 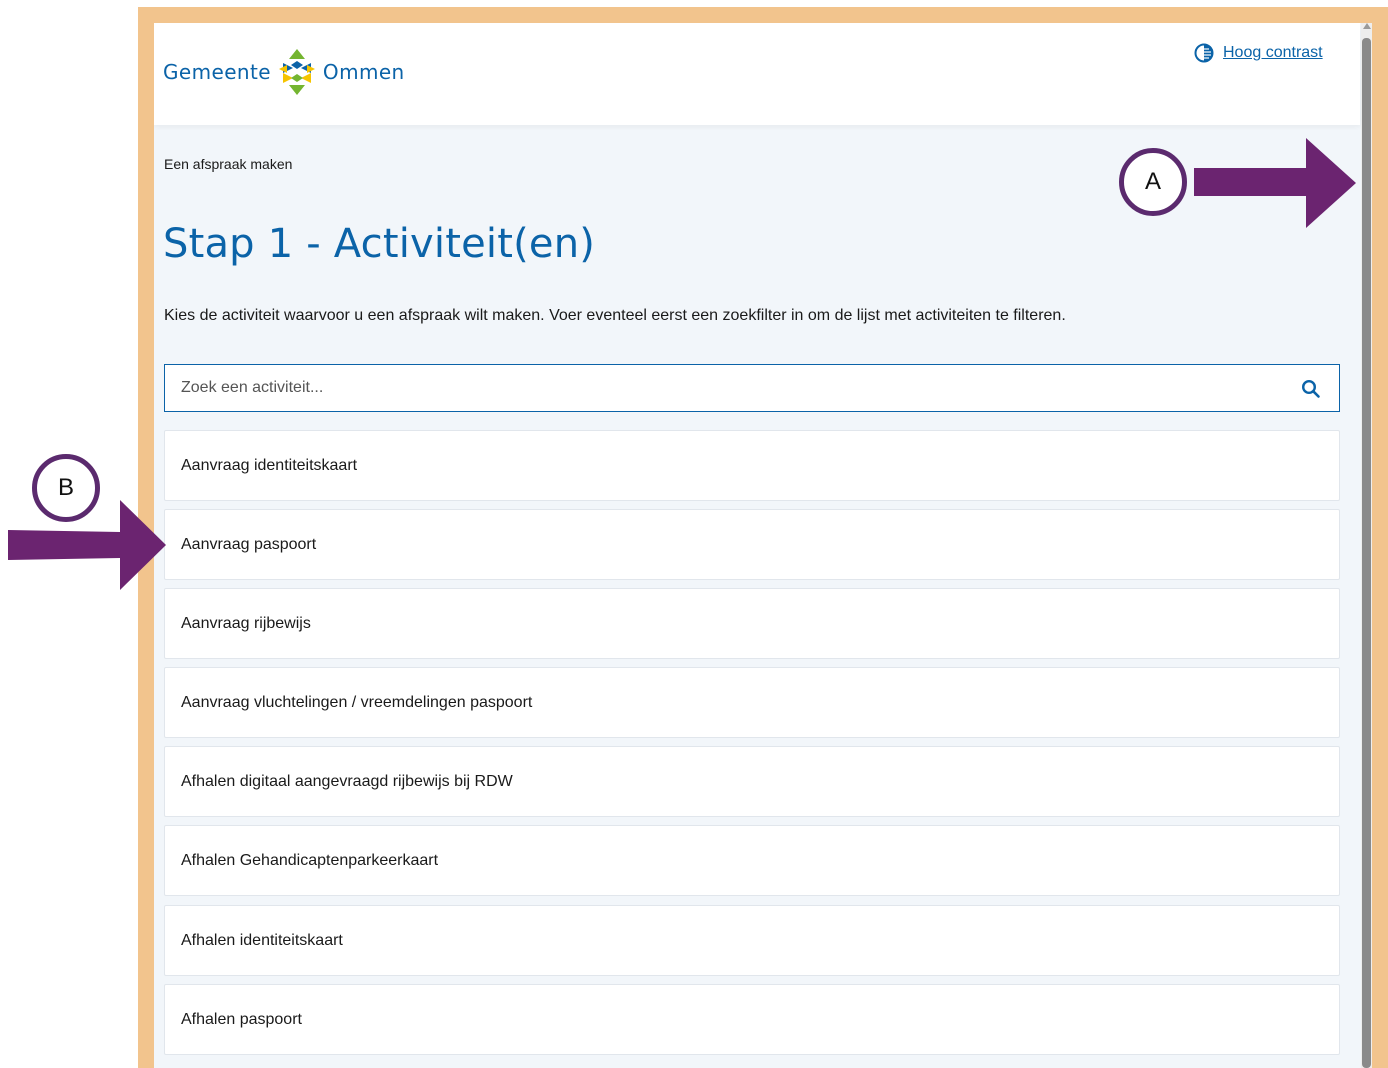 What do you see at coordinates (1366, 553) in the screenshot?
I see `scrollbar-thumb` at bounding box center [1366, 553].